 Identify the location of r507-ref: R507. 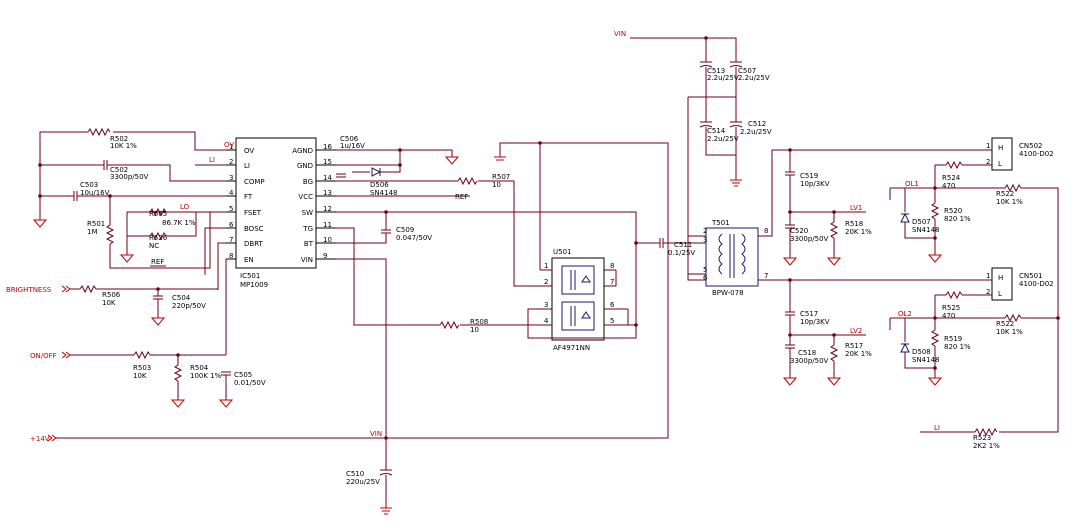
(501, 177).